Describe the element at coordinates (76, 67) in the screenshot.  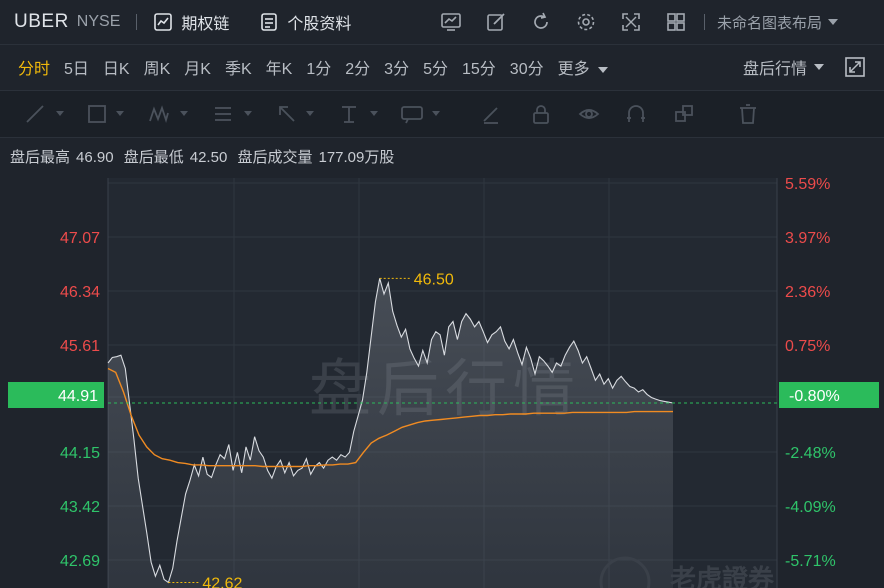
I see `tf-5day: 5日` at that location.